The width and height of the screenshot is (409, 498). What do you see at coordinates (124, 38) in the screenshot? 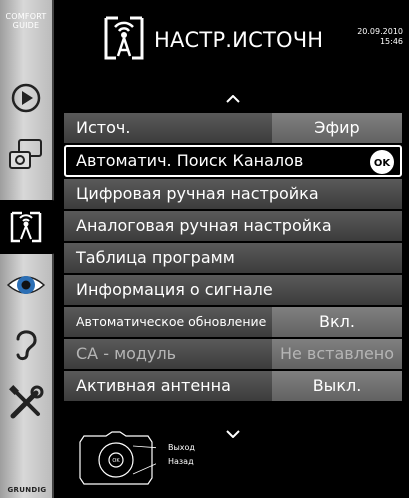
I see `antenna-source-icon` at bounding box center [124, 38].